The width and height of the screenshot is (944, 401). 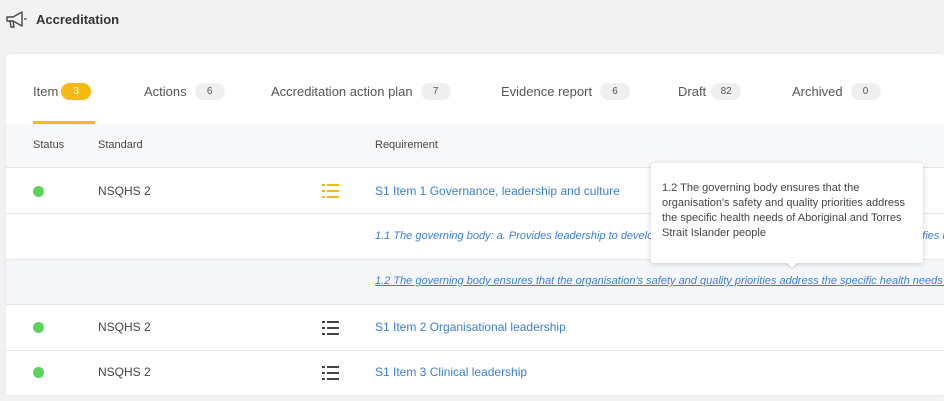 I want to click on table-header: Status Standard Requirement, so click(x=475, y=146).